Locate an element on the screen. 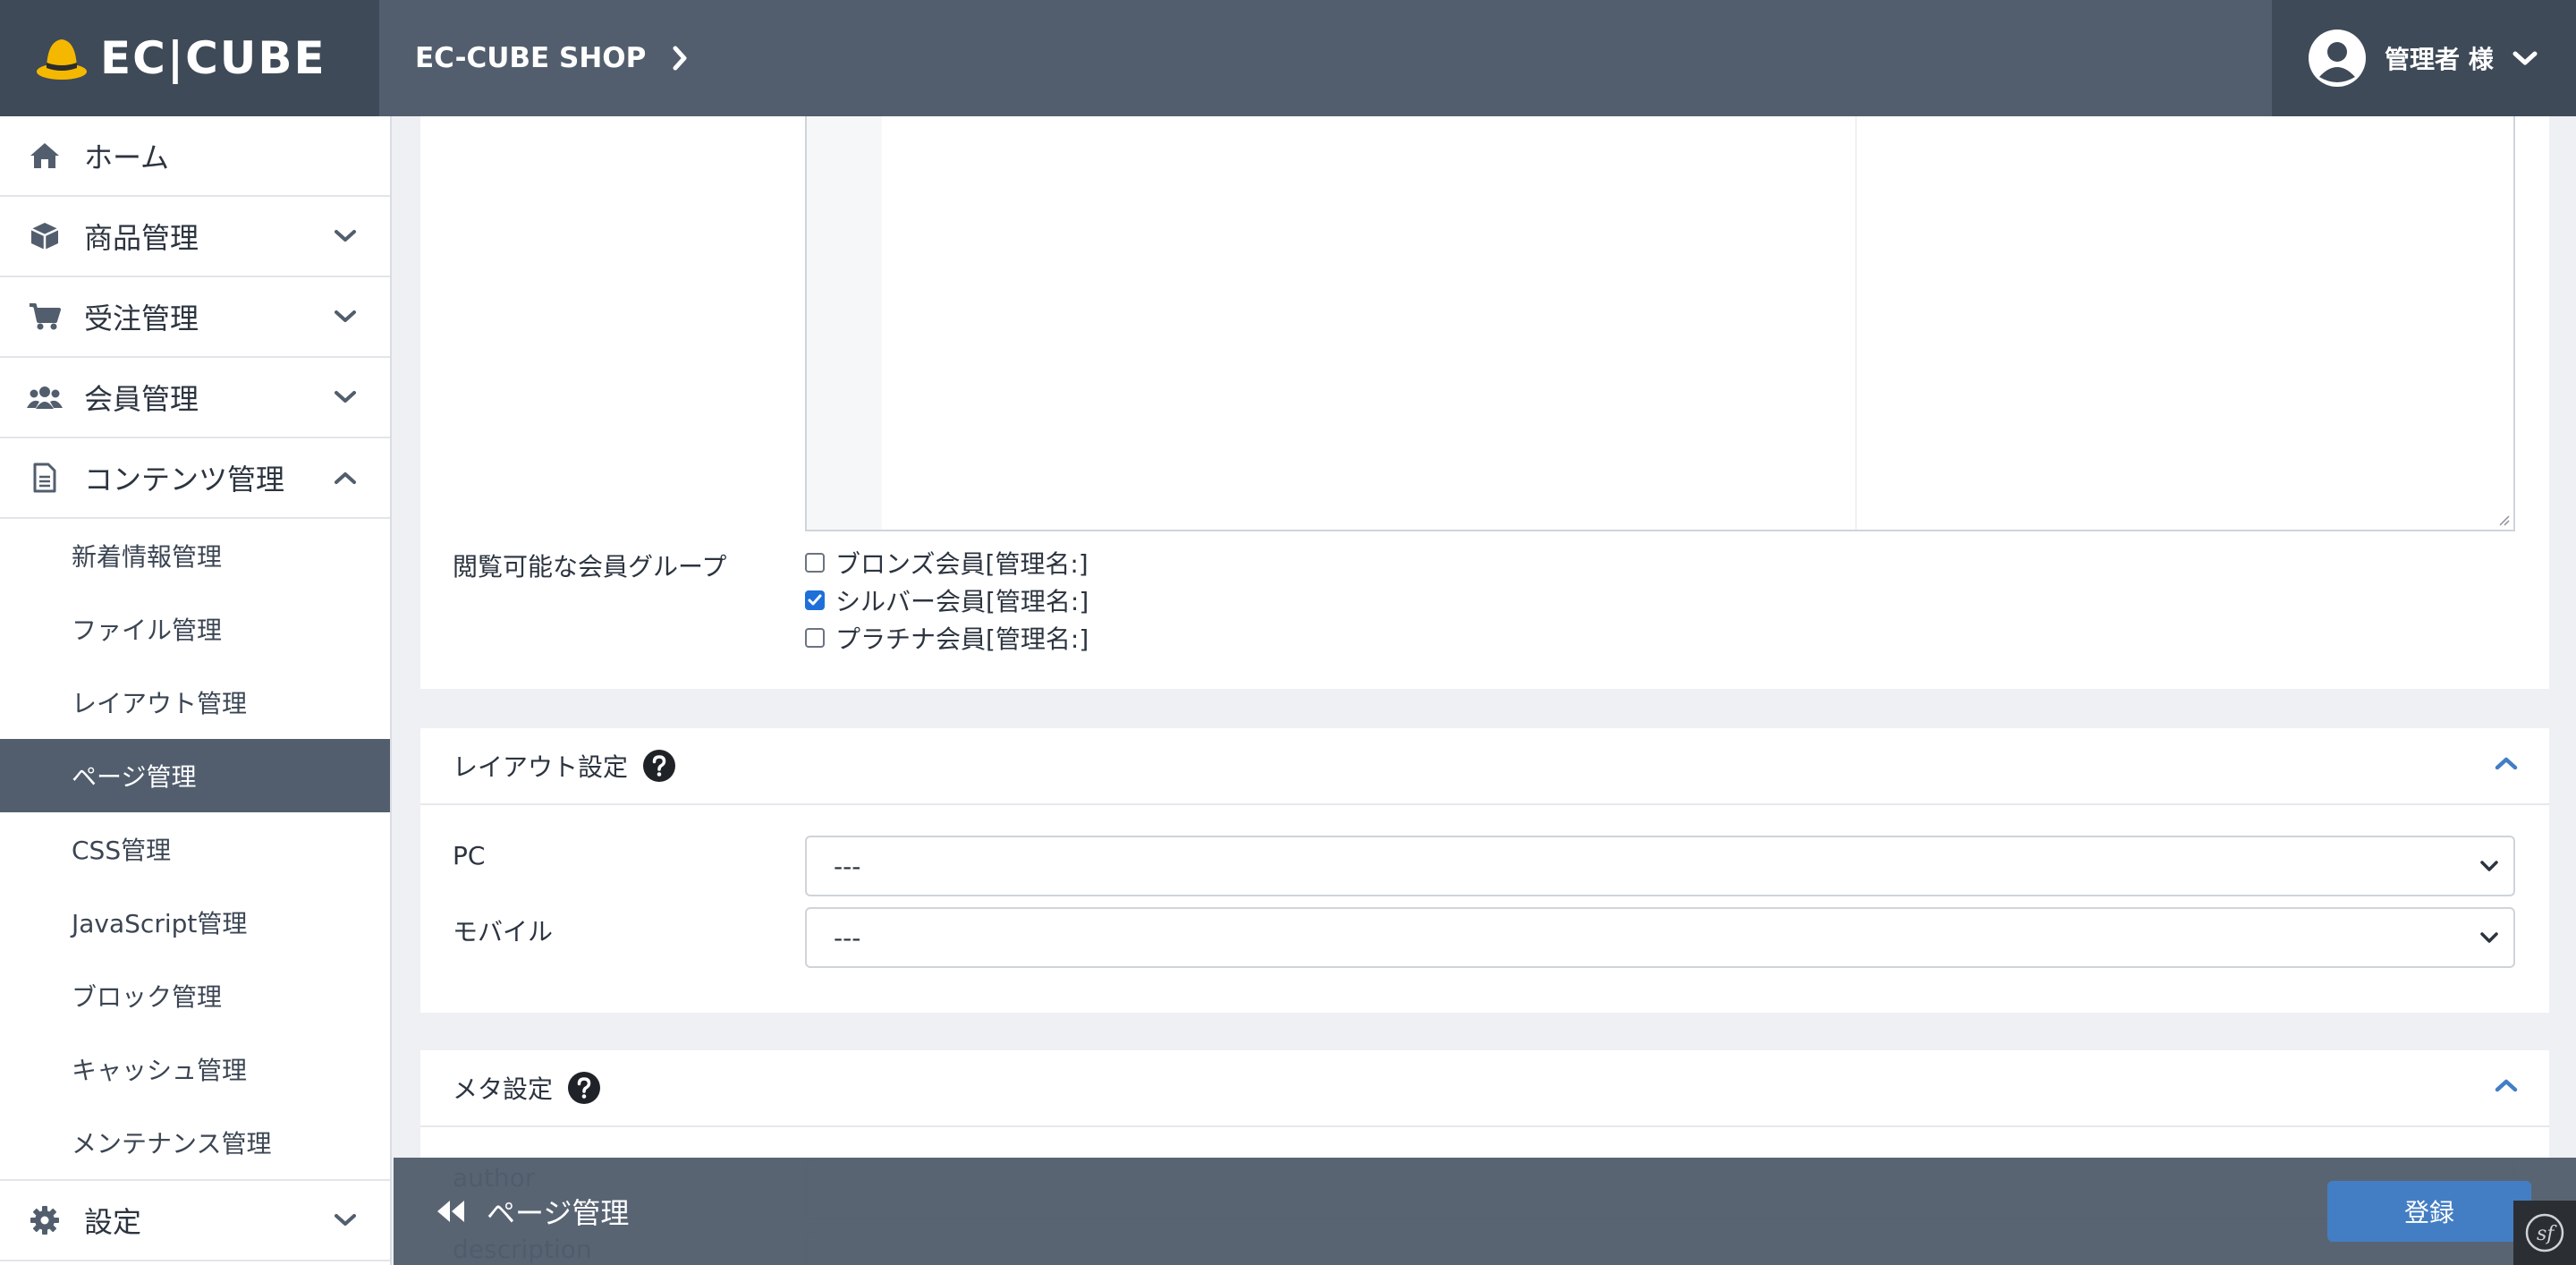  symfony-toolbar-icon: sf is located at coordinates (2544, 1233).